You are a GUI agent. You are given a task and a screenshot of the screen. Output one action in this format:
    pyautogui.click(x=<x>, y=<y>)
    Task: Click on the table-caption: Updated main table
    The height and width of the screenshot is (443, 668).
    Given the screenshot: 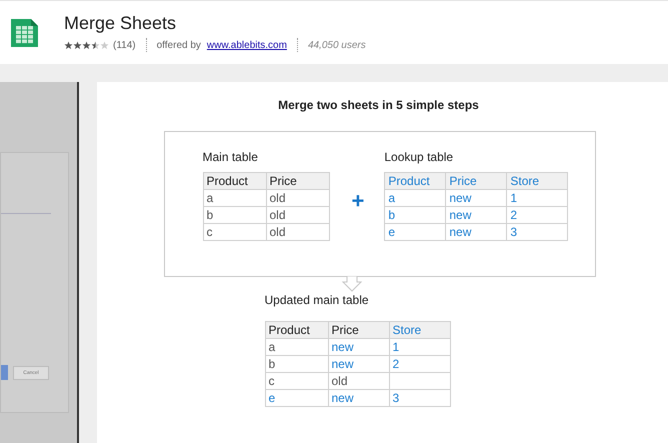 What is the action you would take?
    pyautogui.click(x=317, y=300)
    